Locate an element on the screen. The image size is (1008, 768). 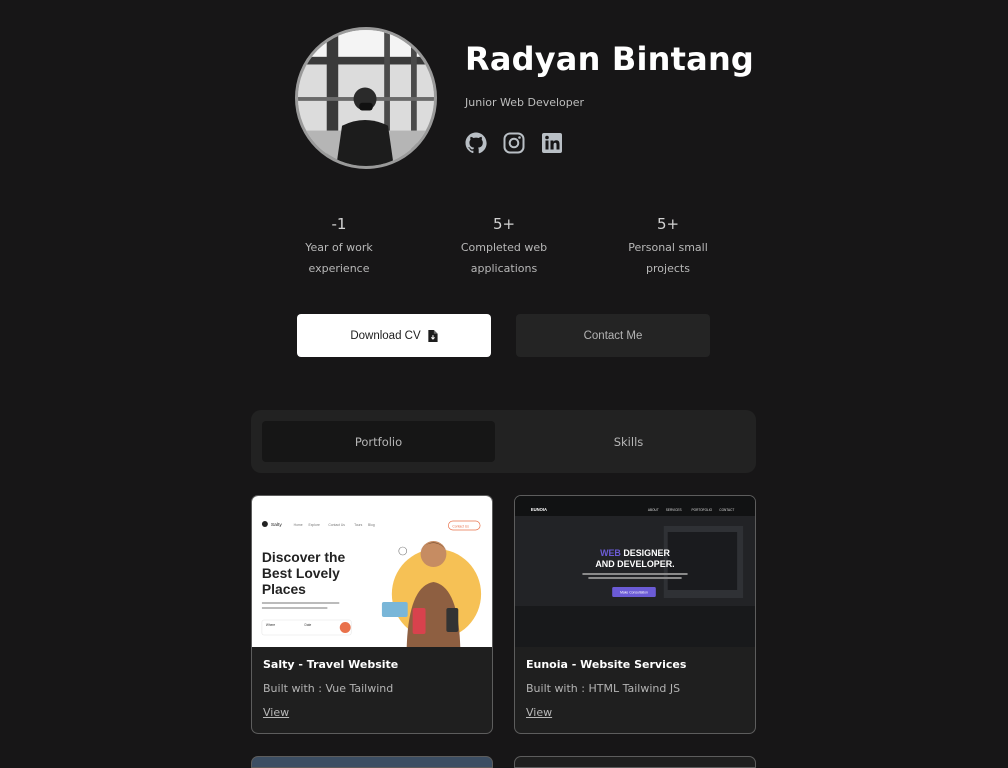
salty-date-label: Date is located at coordinates (308, 625).